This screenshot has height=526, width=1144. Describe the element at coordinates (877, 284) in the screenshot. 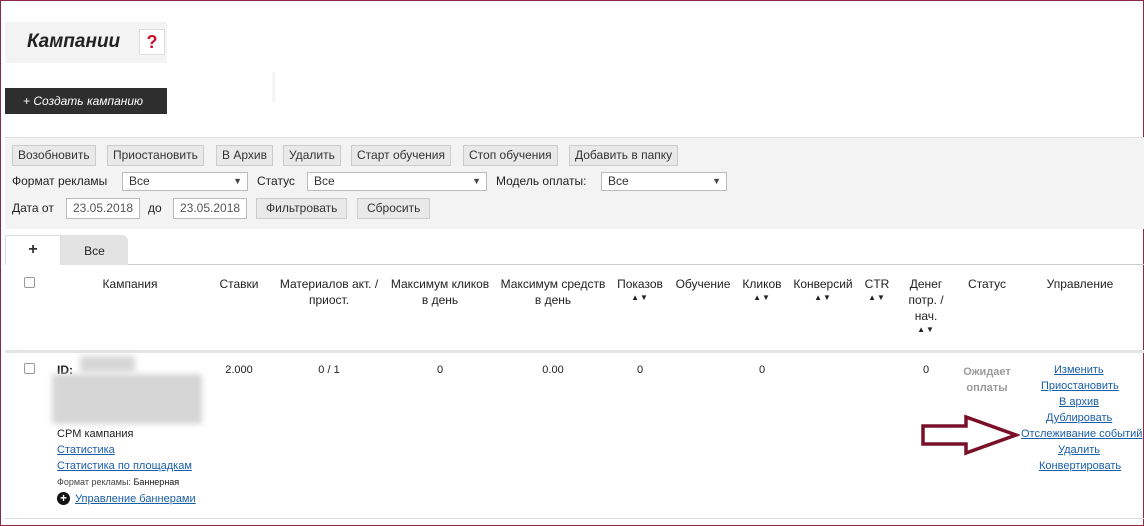

I see `column-ctr-label: CTR` at that location.